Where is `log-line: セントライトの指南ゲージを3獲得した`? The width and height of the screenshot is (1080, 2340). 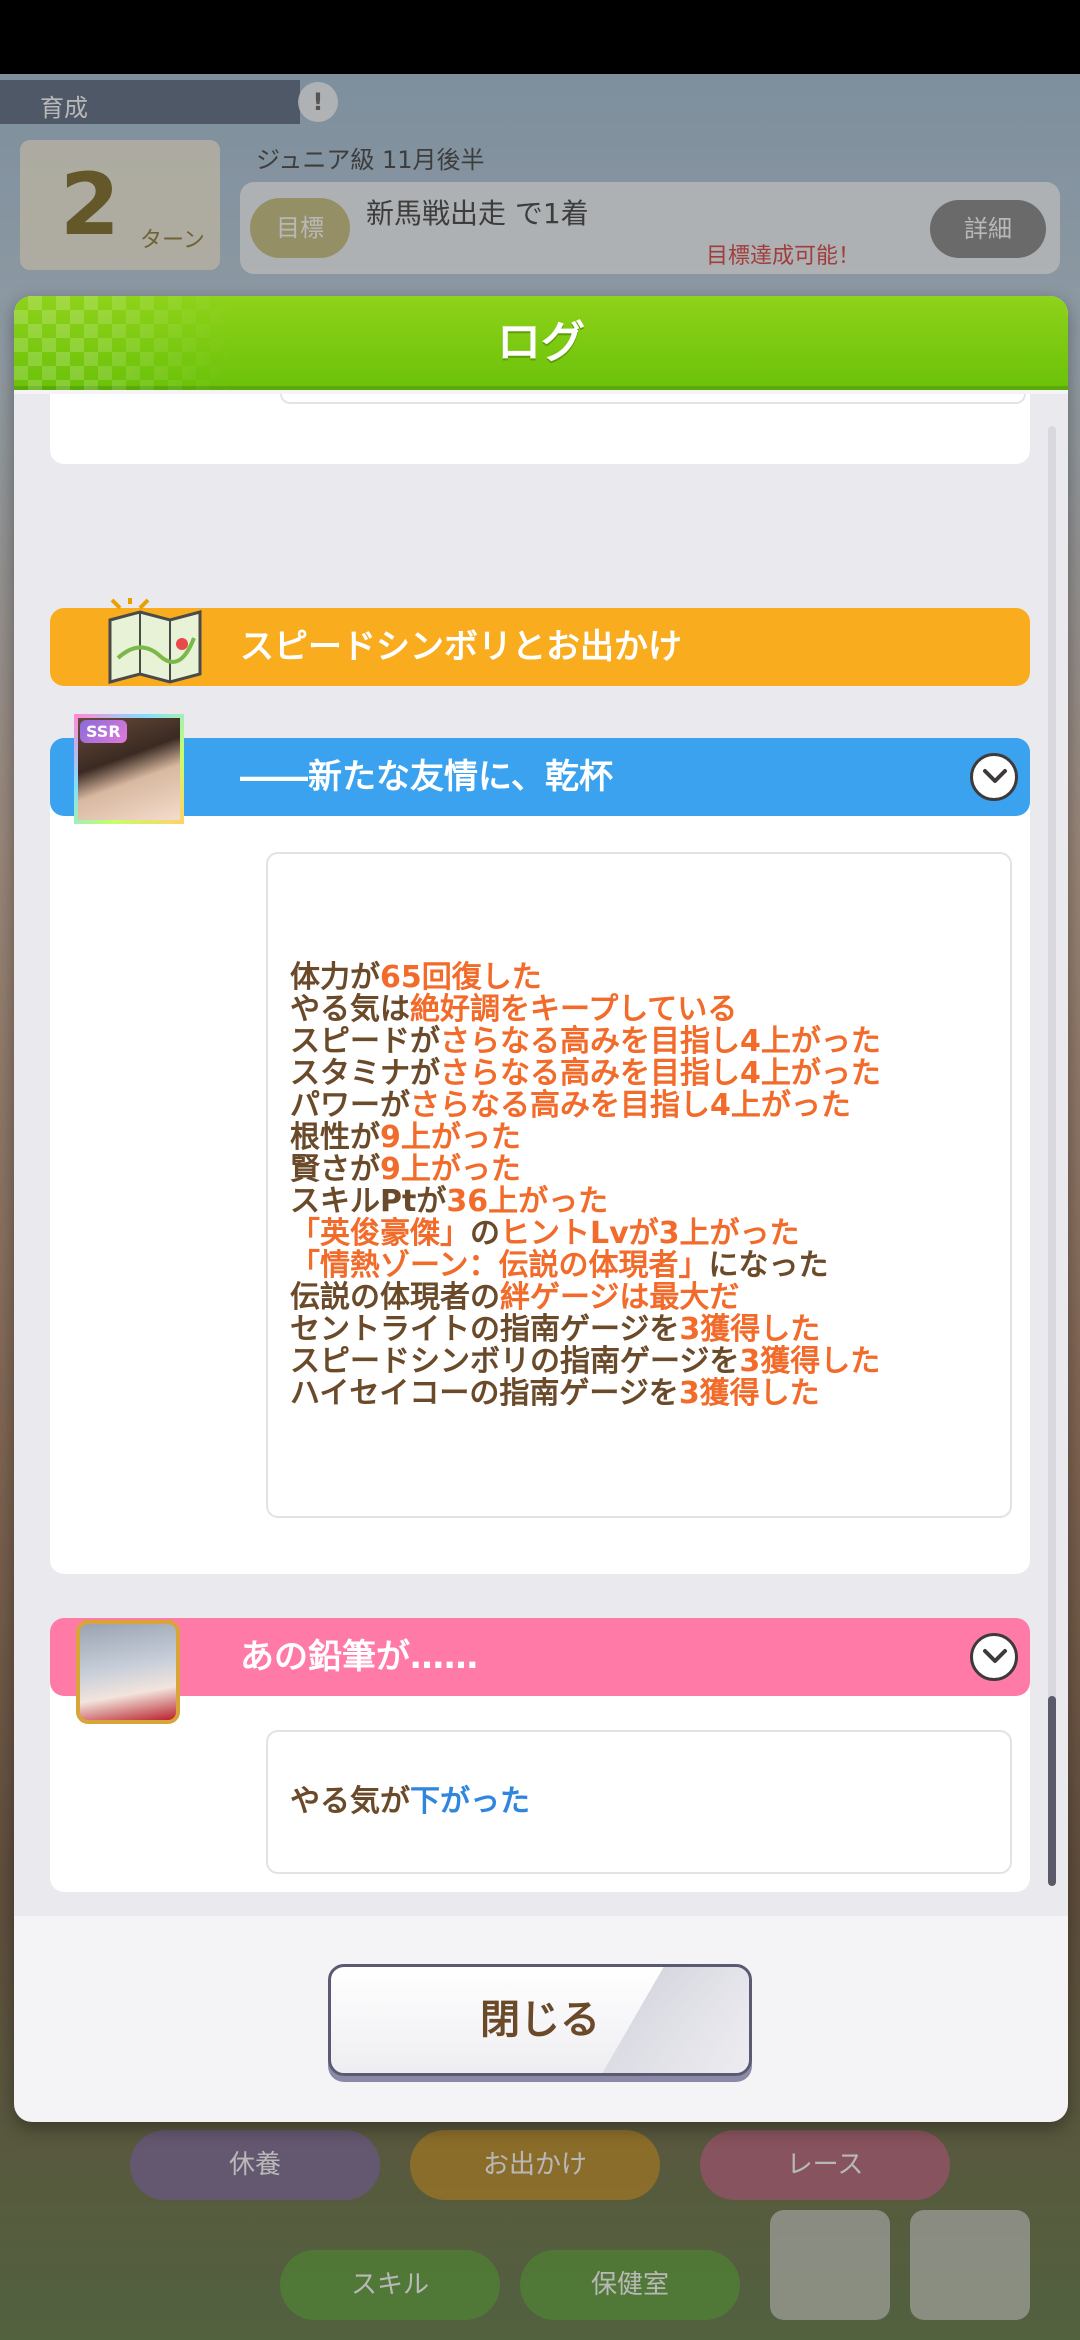
log-line: セントライトの指南ゲージを3獲得した is located at coordinates (650, 1330).